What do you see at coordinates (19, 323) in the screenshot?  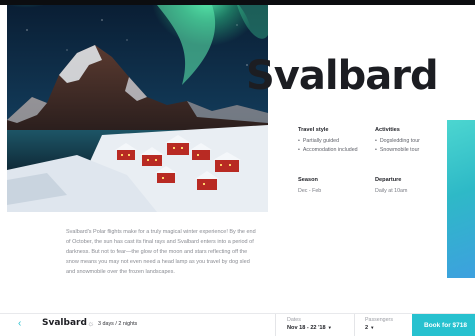 I see `back-chevron-icon: ‹` at bounding box center [19, 323].